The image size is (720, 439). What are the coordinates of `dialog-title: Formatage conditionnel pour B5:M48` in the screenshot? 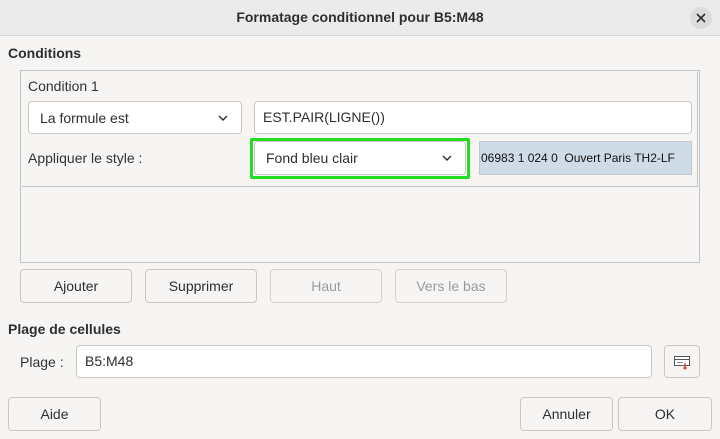 It's located at (360, 17).